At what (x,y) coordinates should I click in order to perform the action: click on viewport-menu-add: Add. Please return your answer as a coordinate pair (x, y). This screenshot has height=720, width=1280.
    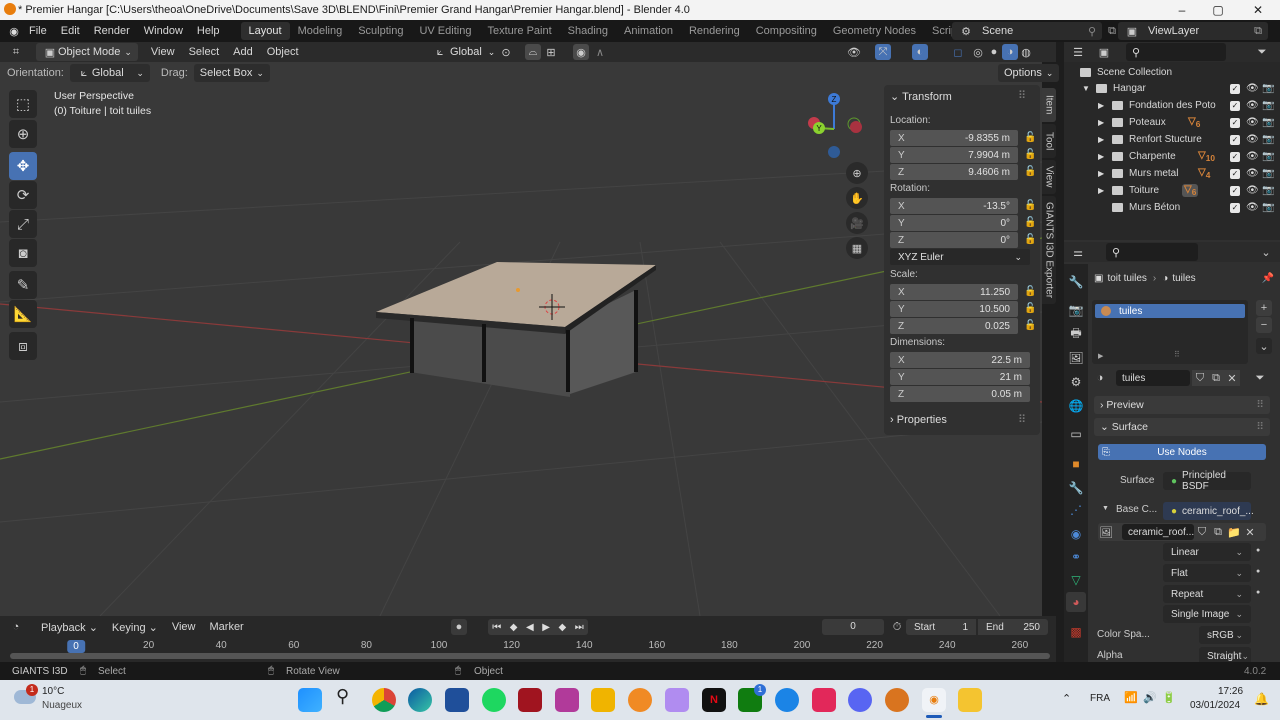
    Looking at the image, I should click on (243, 52).